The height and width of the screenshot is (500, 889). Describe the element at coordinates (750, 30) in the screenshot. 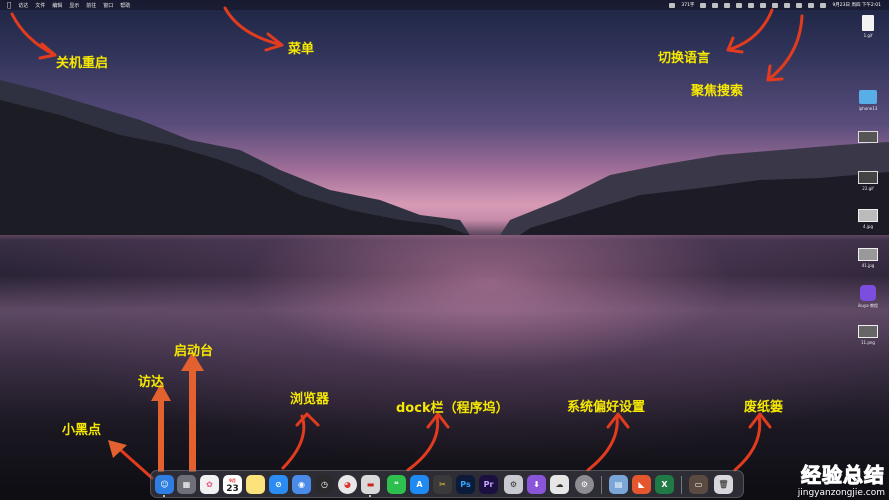

I see `arrow-language` at that location.